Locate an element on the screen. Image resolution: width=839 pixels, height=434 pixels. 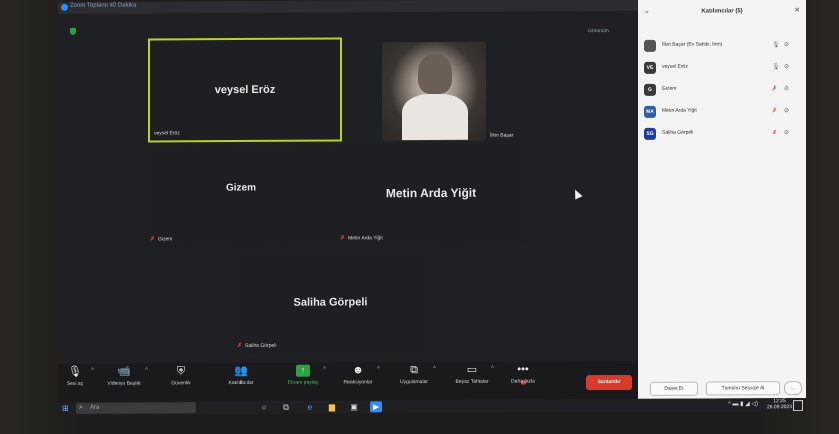
video-tile-ilkin: İlkin Başar is located at coordinates (446, 91).